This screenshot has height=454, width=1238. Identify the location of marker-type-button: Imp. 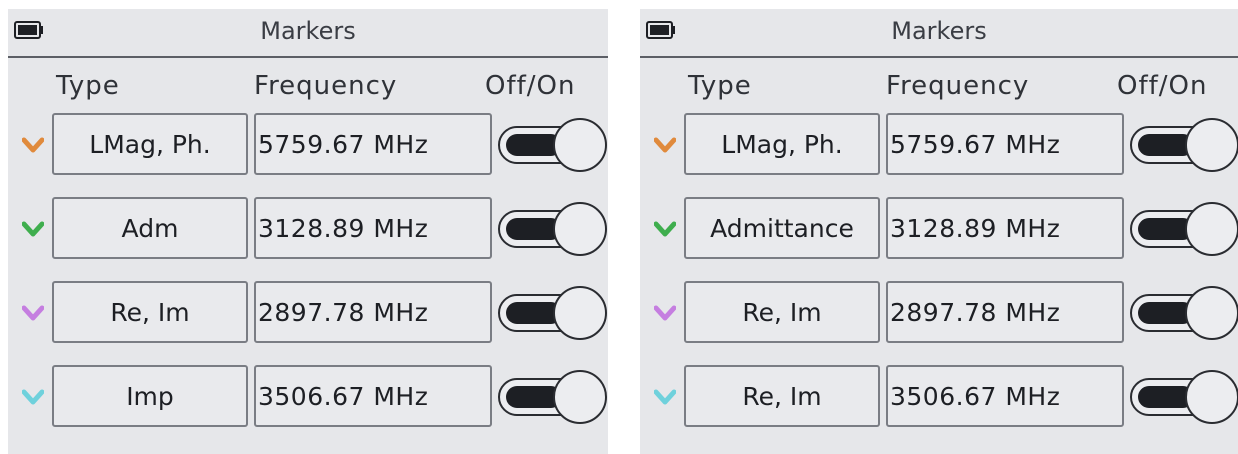
(150, 396).